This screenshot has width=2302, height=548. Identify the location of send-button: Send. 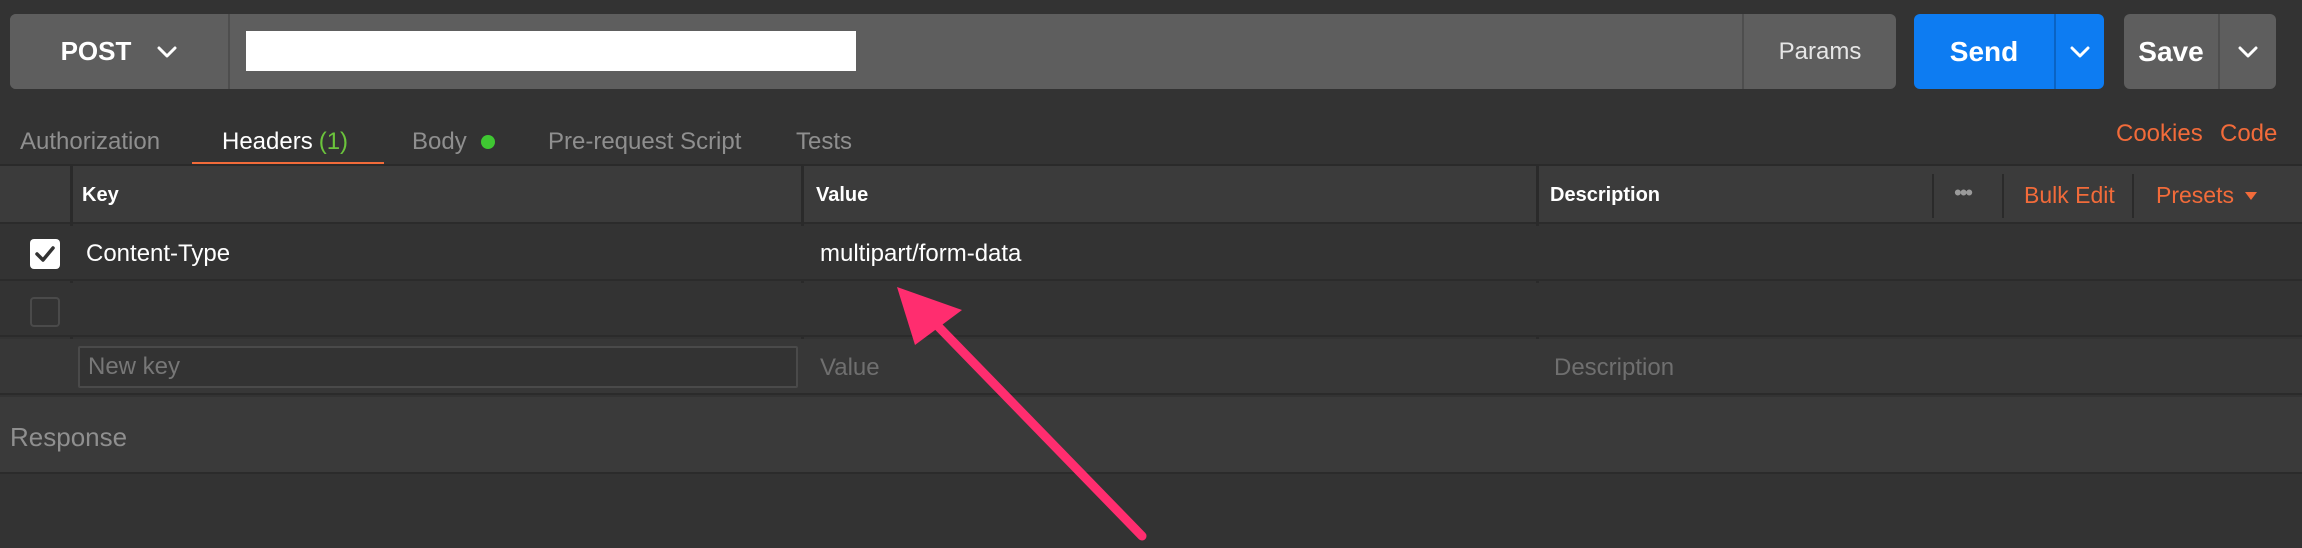
(1984, 51).